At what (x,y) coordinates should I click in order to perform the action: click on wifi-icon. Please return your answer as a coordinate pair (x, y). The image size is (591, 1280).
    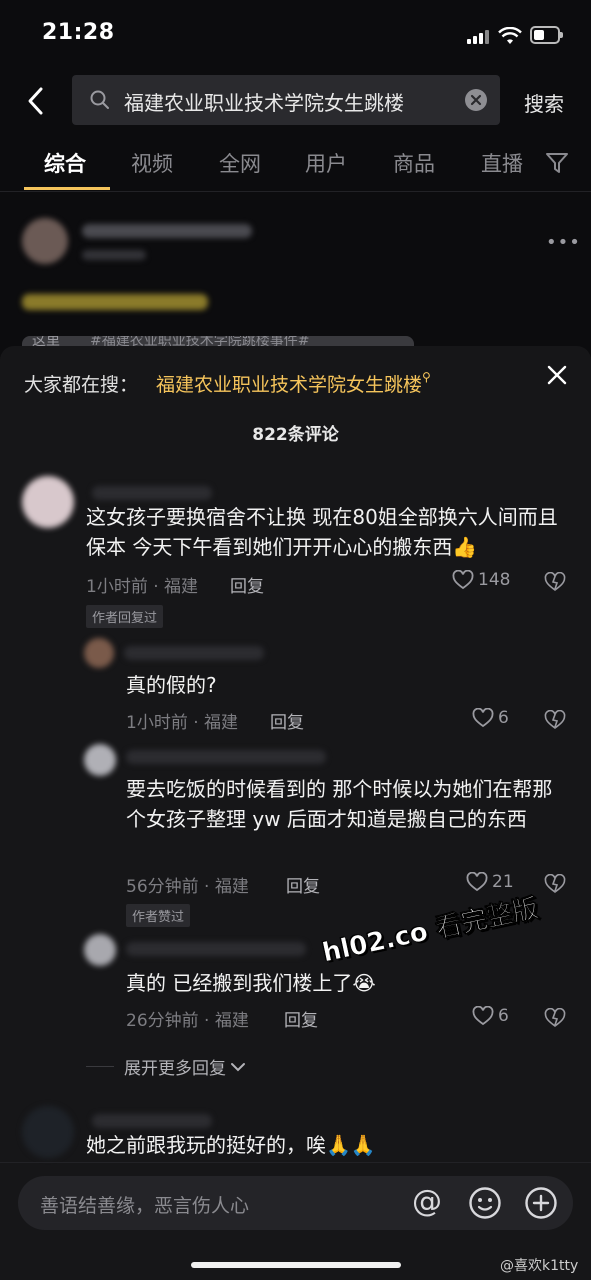
    Looking at the image, I should click on (510, 35).